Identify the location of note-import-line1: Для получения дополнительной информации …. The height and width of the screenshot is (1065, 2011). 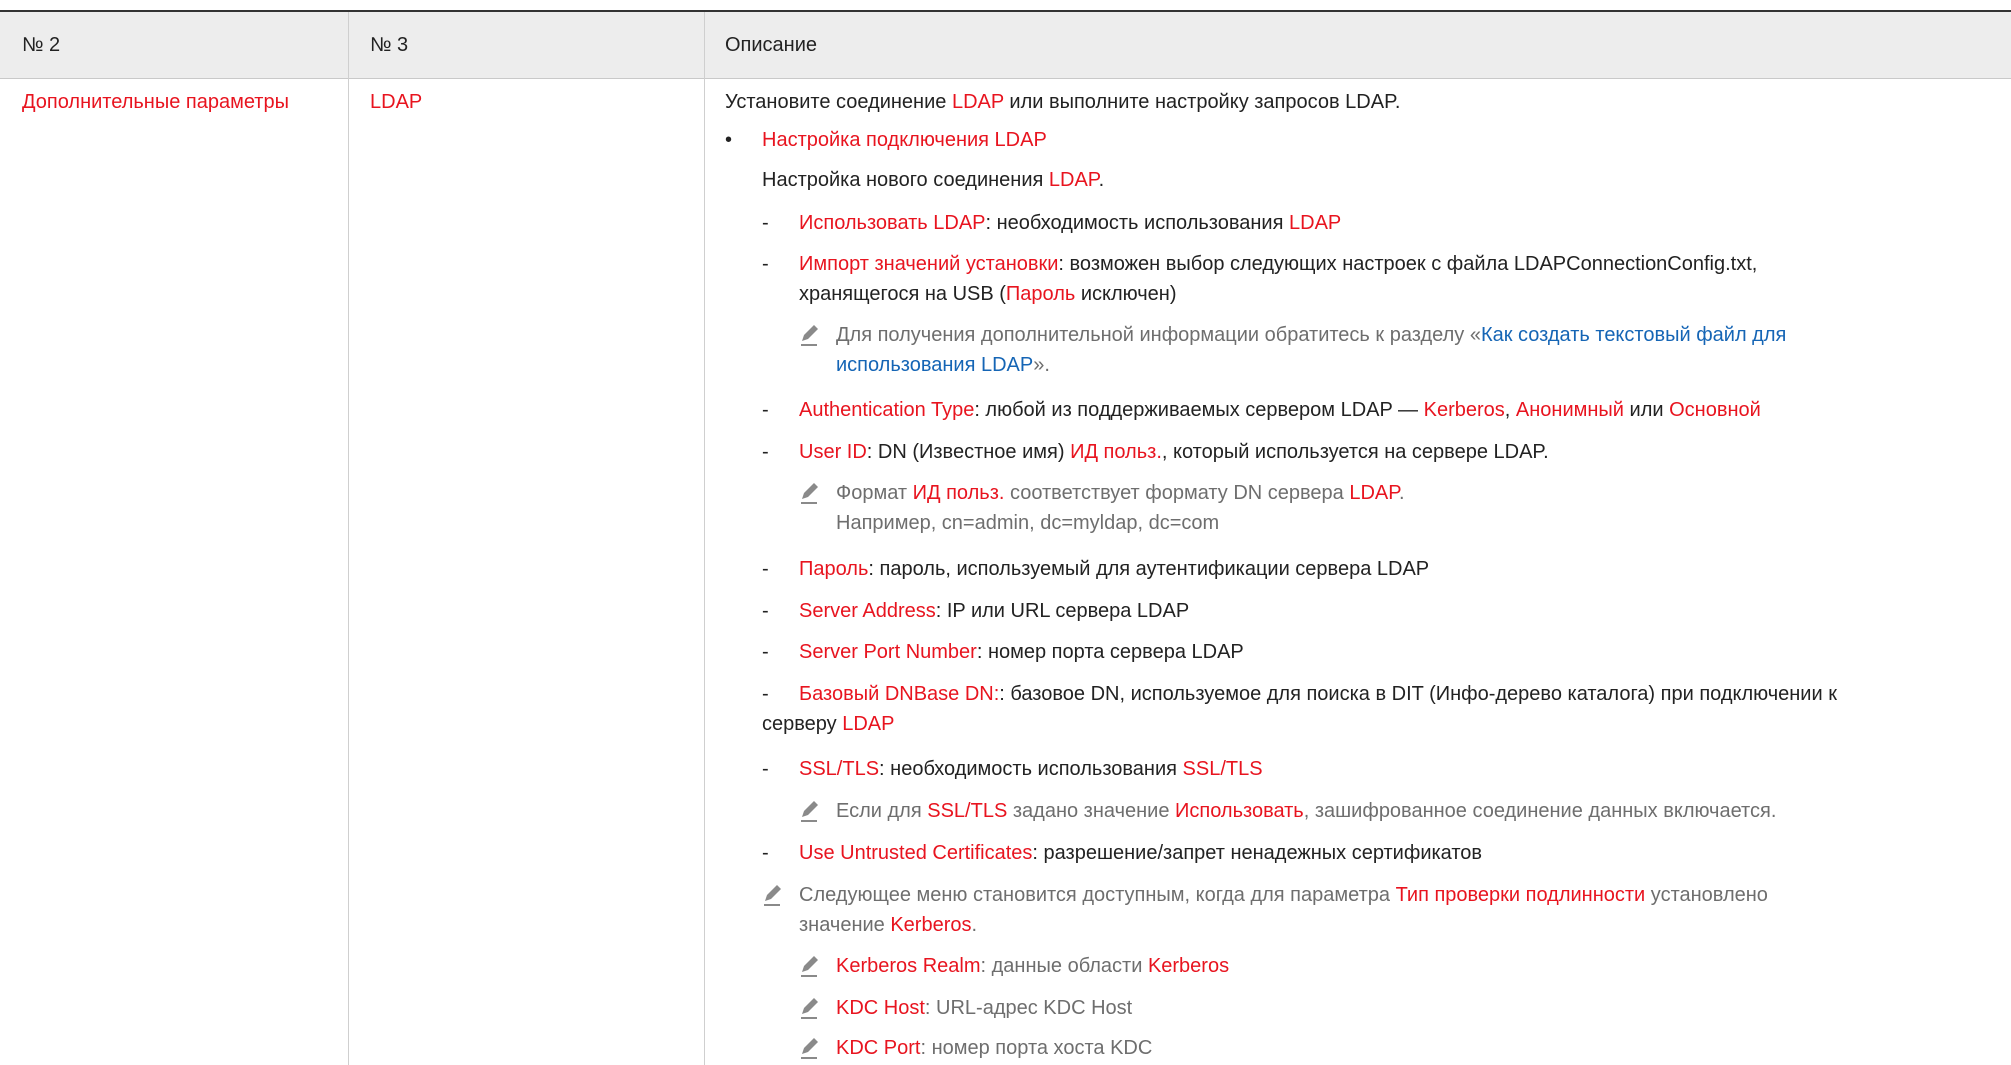
(1311, 335).